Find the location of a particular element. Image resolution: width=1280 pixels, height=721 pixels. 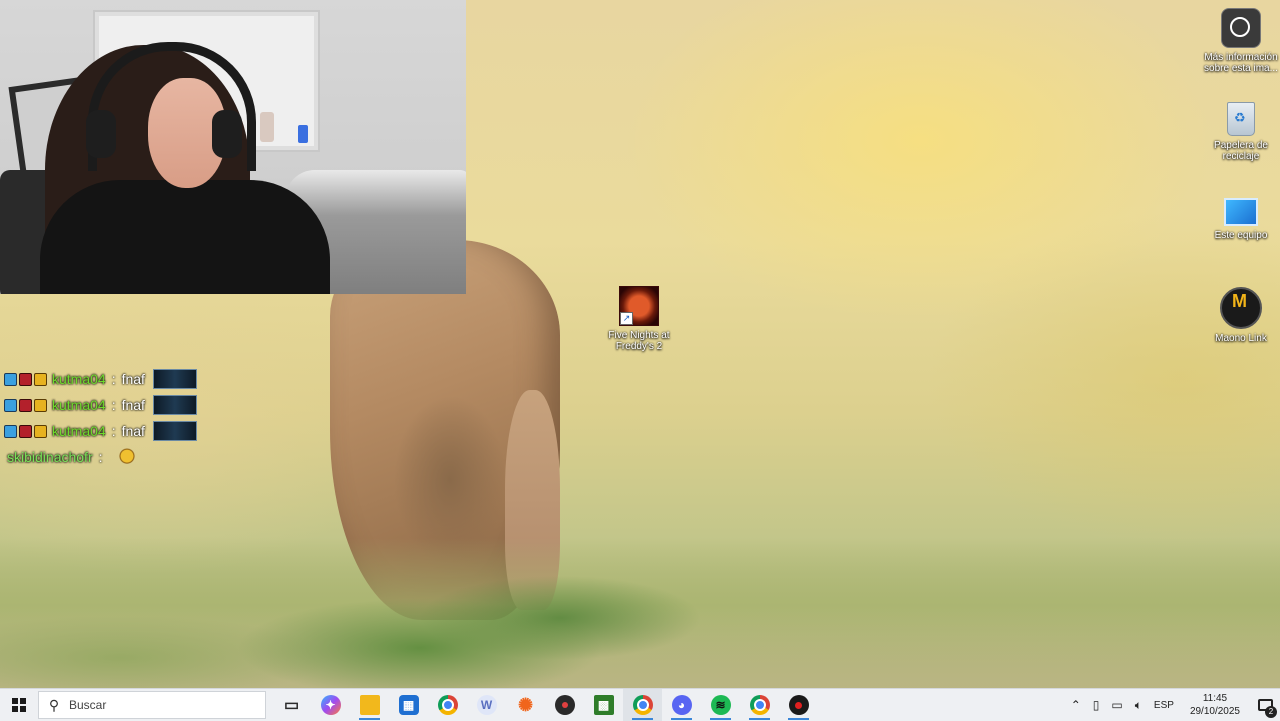

task-view-button: ▭ is located at coordinates (291, 705).